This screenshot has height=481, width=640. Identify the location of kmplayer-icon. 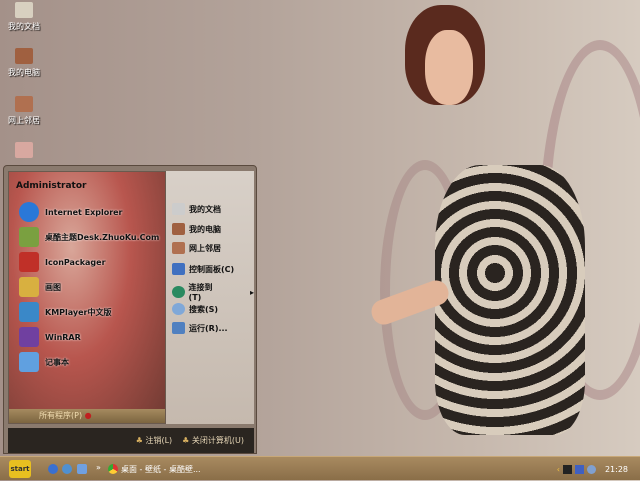
(29, 312).